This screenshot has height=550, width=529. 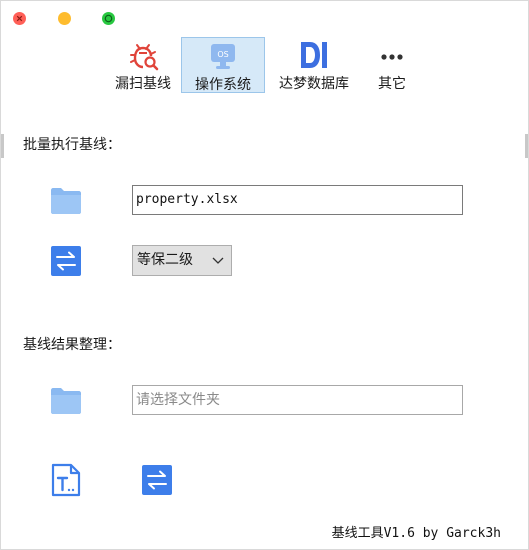 I want to click on select-file-button, so click(x=66, y=201).